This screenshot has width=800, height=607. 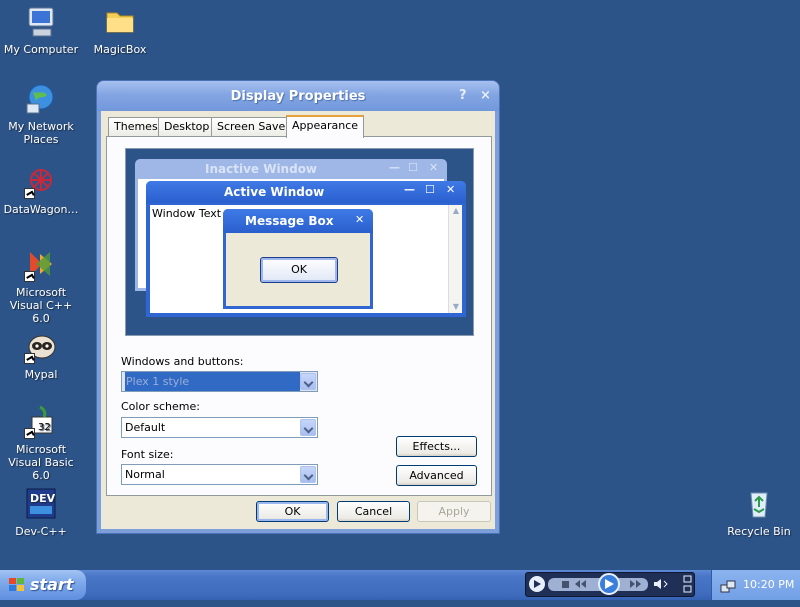 I want to click on media-player-toolbar, so click(x=610, y=584).